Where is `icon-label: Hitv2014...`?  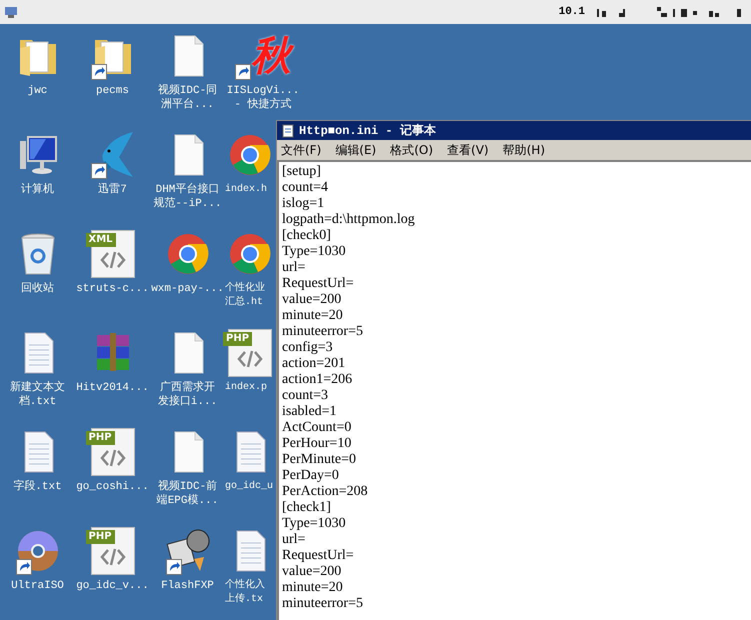
icon-label: Hitv2014... is located at coordinates (112, 388).